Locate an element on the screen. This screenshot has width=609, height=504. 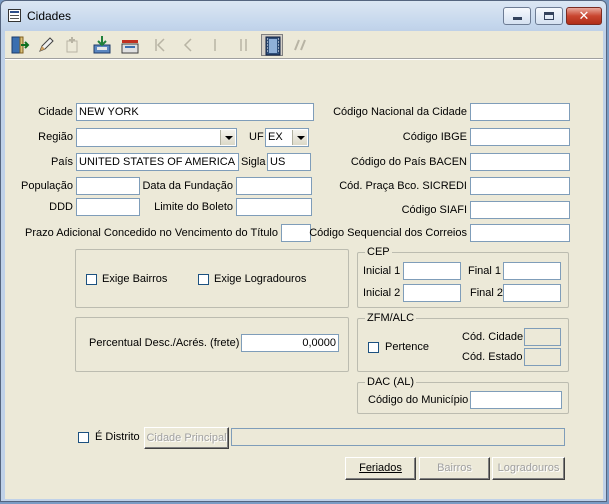
pertence-checkbox is located at coordinates (373, 347).